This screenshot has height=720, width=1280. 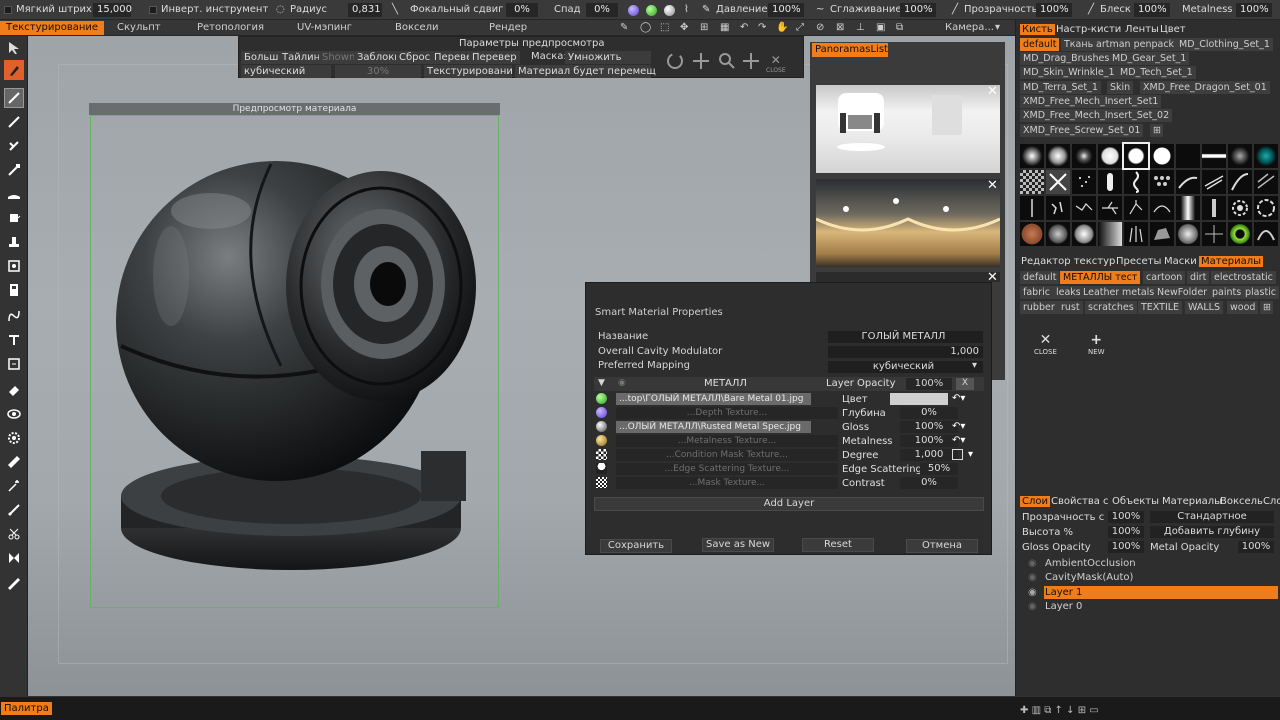 I want to click on brush-pack-md-terra: MD_Terra_Set_1, so click(x=1060, y=87).